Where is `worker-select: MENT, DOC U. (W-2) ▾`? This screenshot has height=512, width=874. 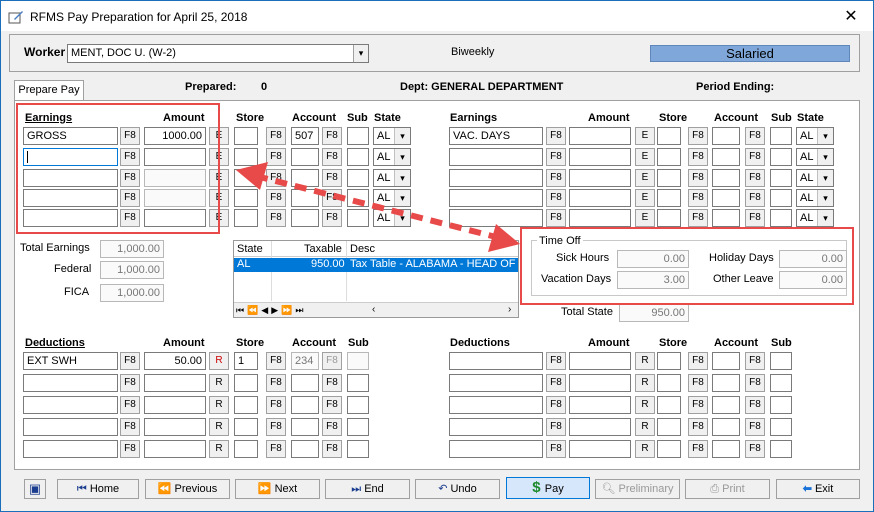 worker-select: MENT, DOC U. (W-2) ▾ is located at coordinates (218, 53).